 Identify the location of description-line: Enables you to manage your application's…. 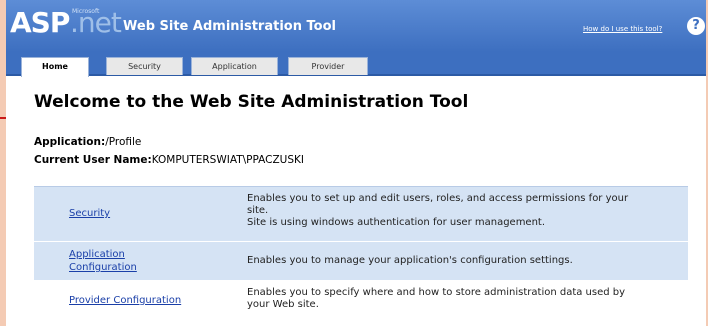
(410, 260).